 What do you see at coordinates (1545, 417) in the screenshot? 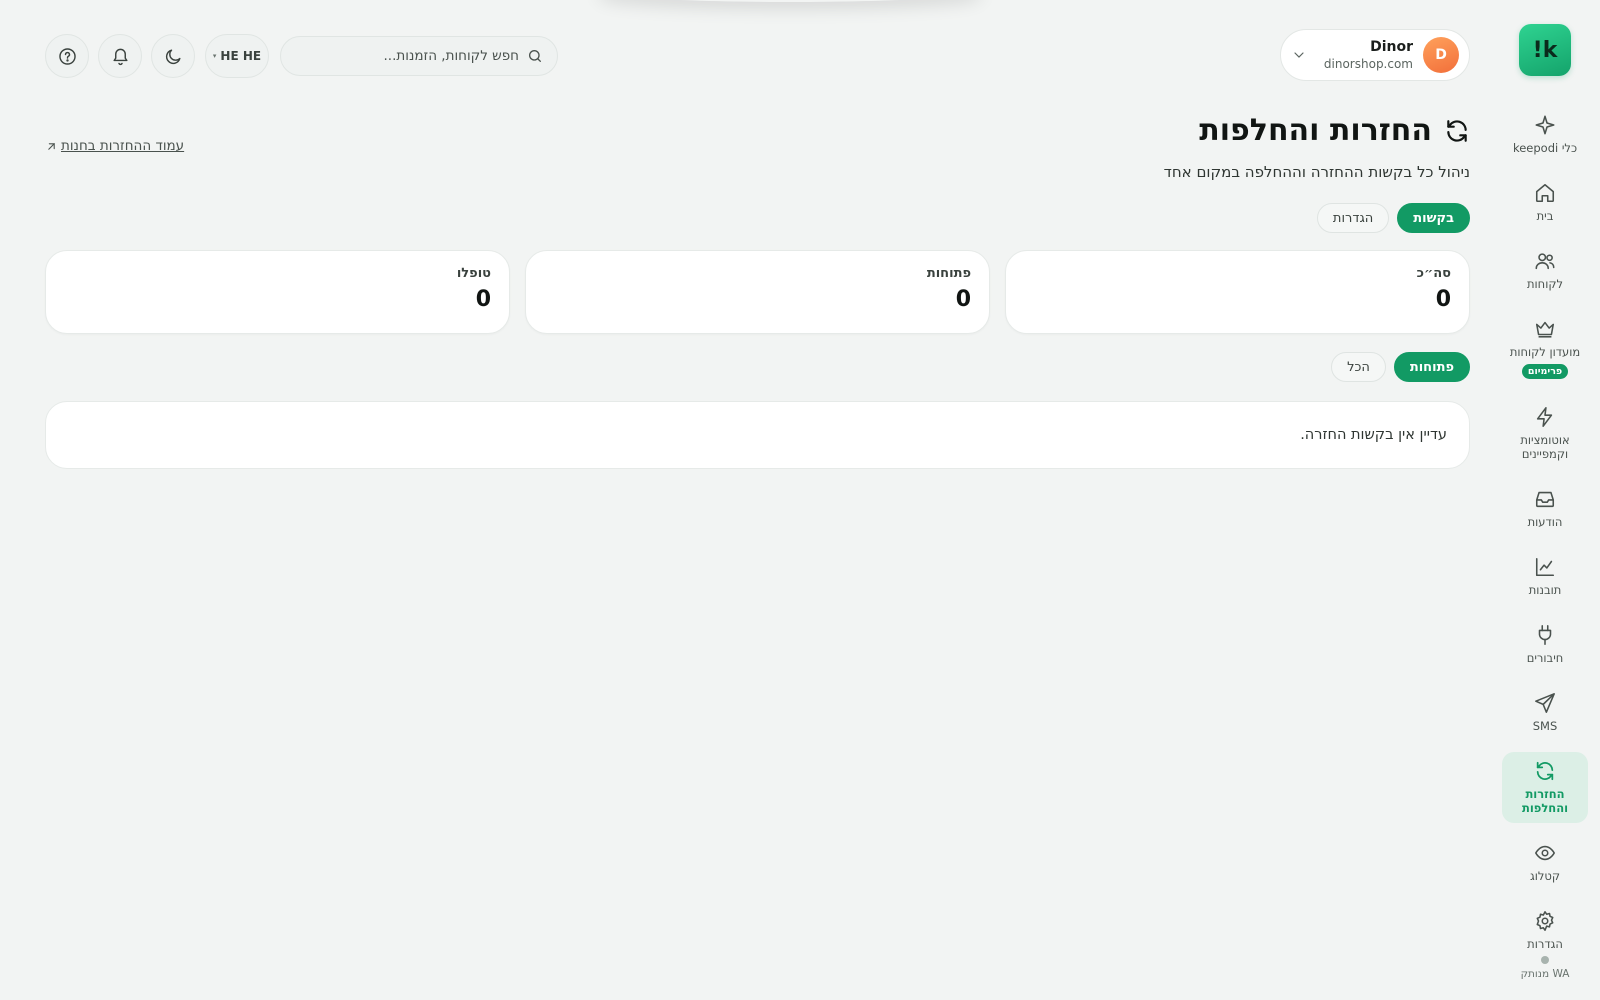
I see `lightning-icon` at bounding box center [1545, 417].